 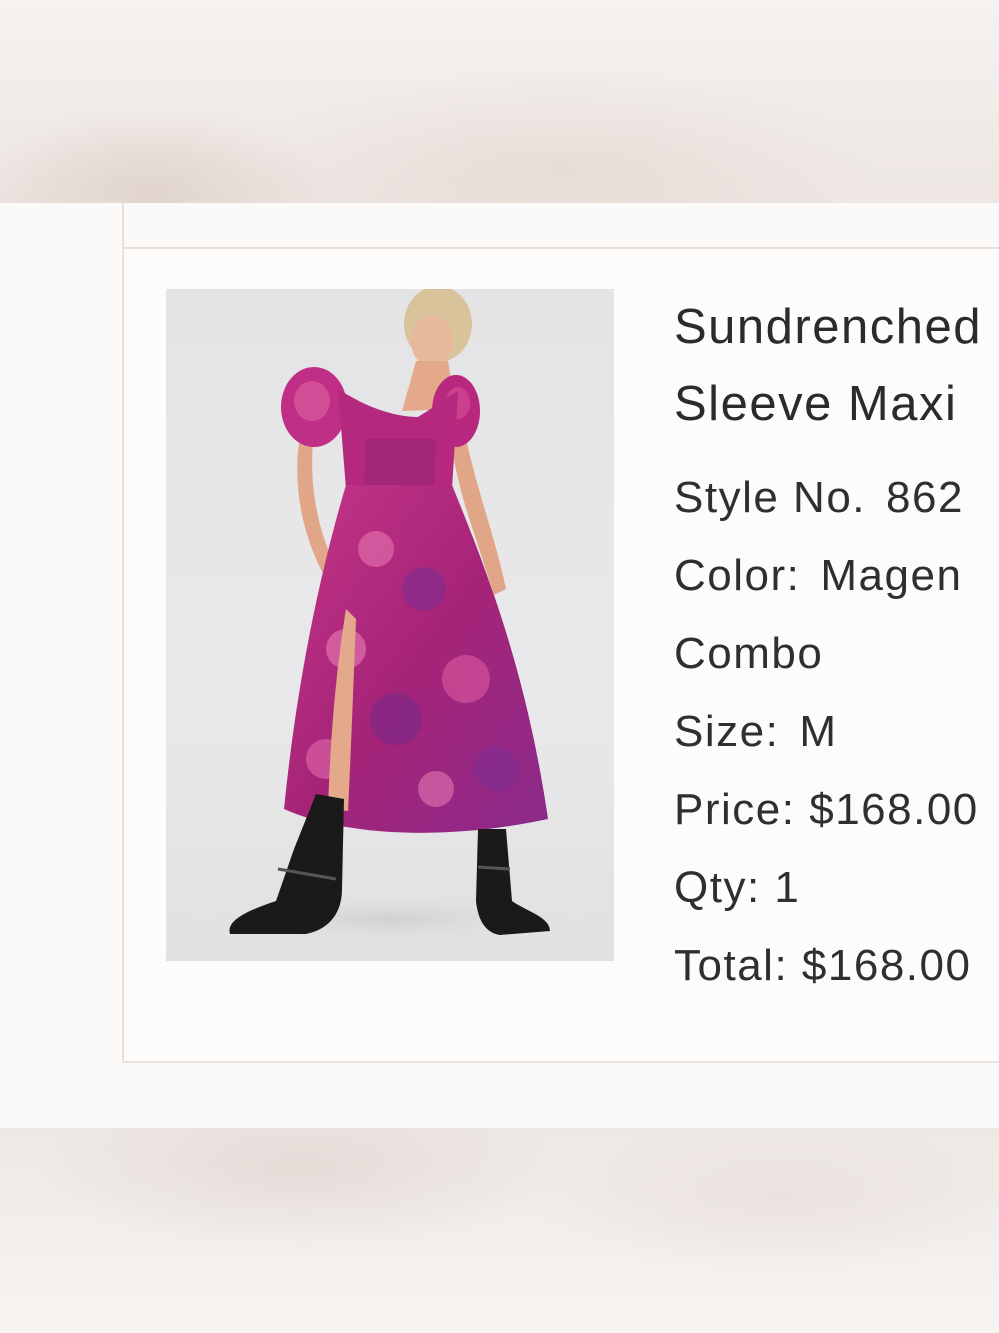 I want to click on color-row: Color: Magen, so click(x=836, y=576).